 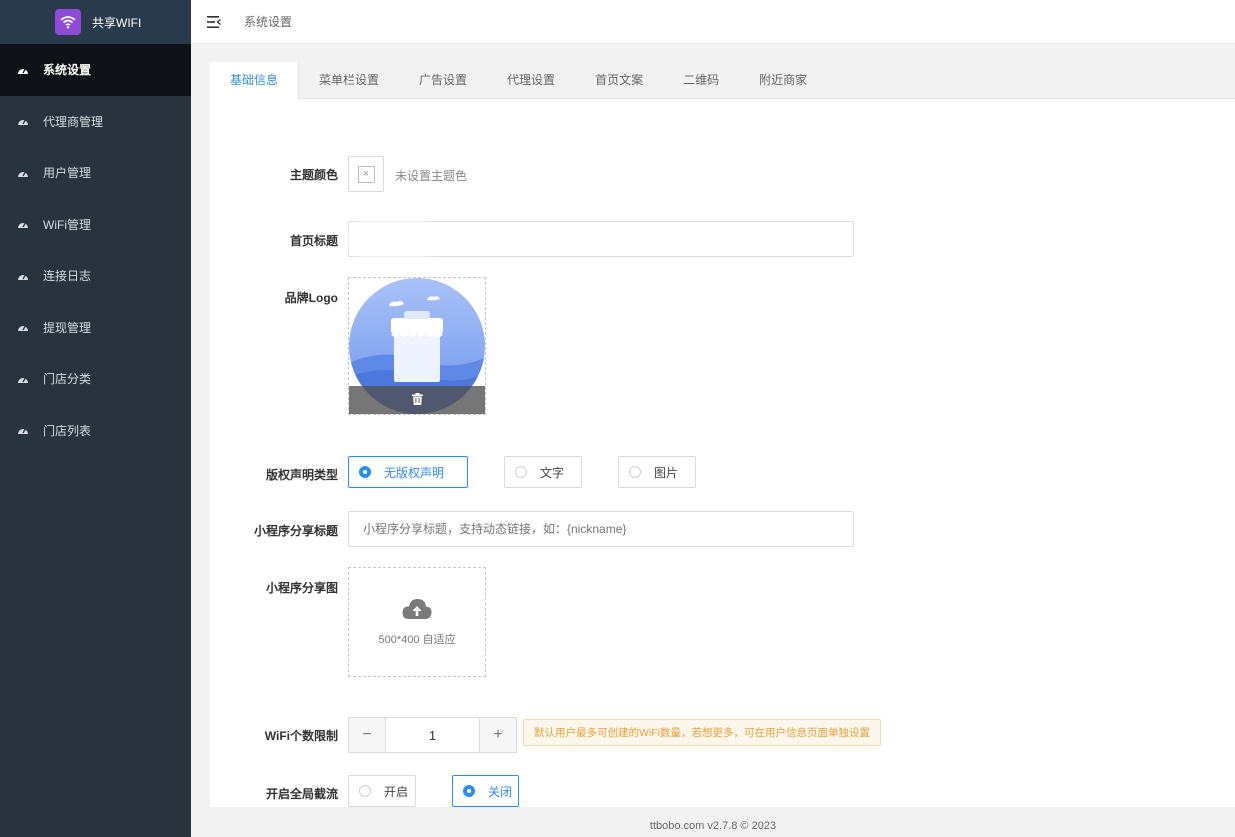 I want to click on sidebar-item-connection-log: 连接日志, so click(x=95, y=276).